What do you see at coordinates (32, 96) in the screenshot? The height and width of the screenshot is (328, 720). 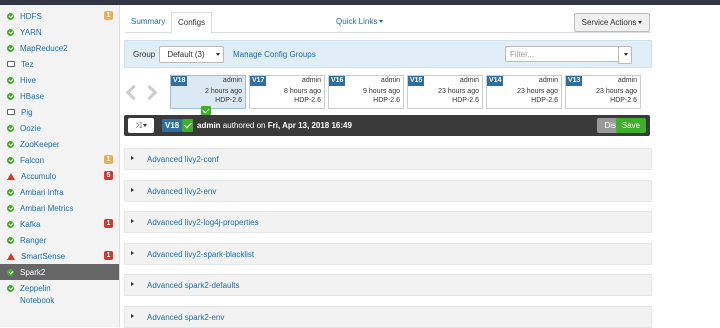 I see `sidebar-item-label: HBase` at bounding box center [32, 96].